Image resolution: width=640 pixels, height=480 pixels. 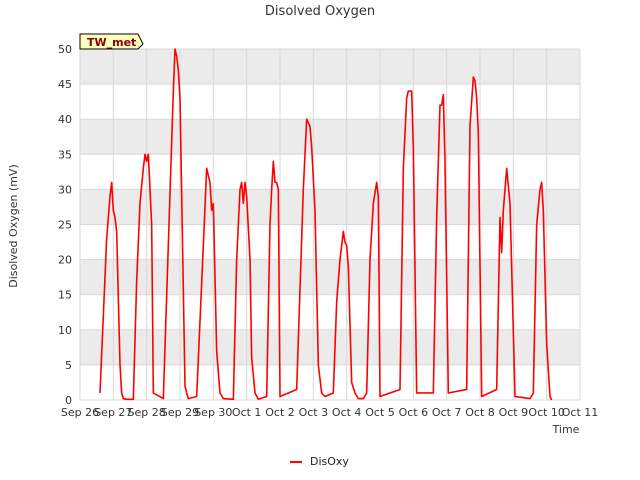 What do you see at coordinates (347, 412) in the screenshot?
I see `x-tick-label: Oct 4` at bounding box center [347, 412].